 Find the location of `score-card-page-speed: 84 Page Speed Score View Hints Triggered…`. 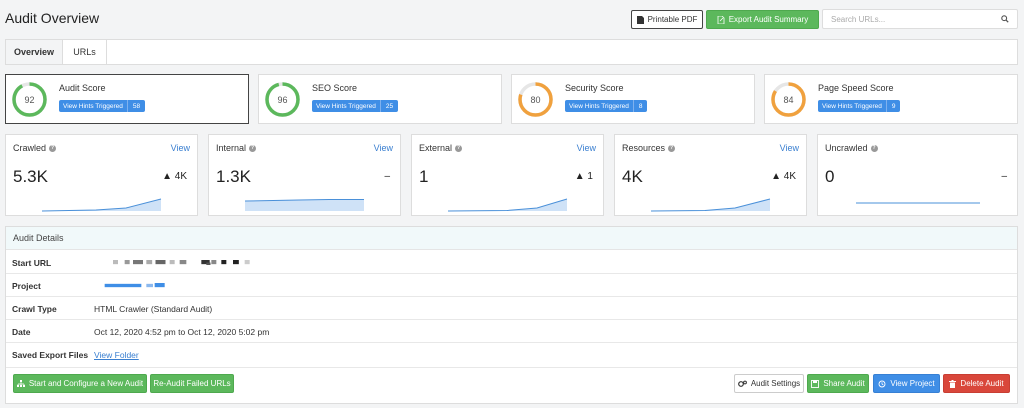

score-card-page-speed: 84 Page Speed Score View Hints Triggered… is located at coordinates (891, 99).